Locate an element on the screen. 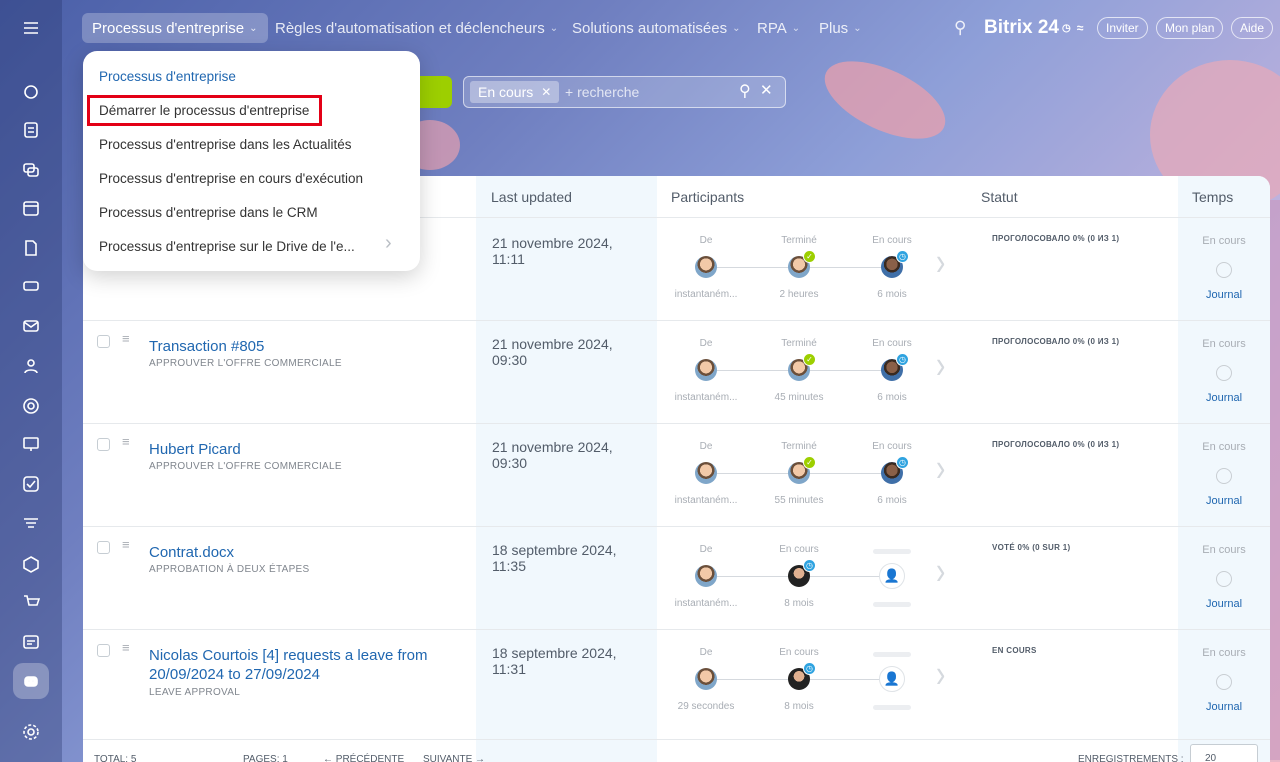  tasks-icon is located at coordinates (31, 130).